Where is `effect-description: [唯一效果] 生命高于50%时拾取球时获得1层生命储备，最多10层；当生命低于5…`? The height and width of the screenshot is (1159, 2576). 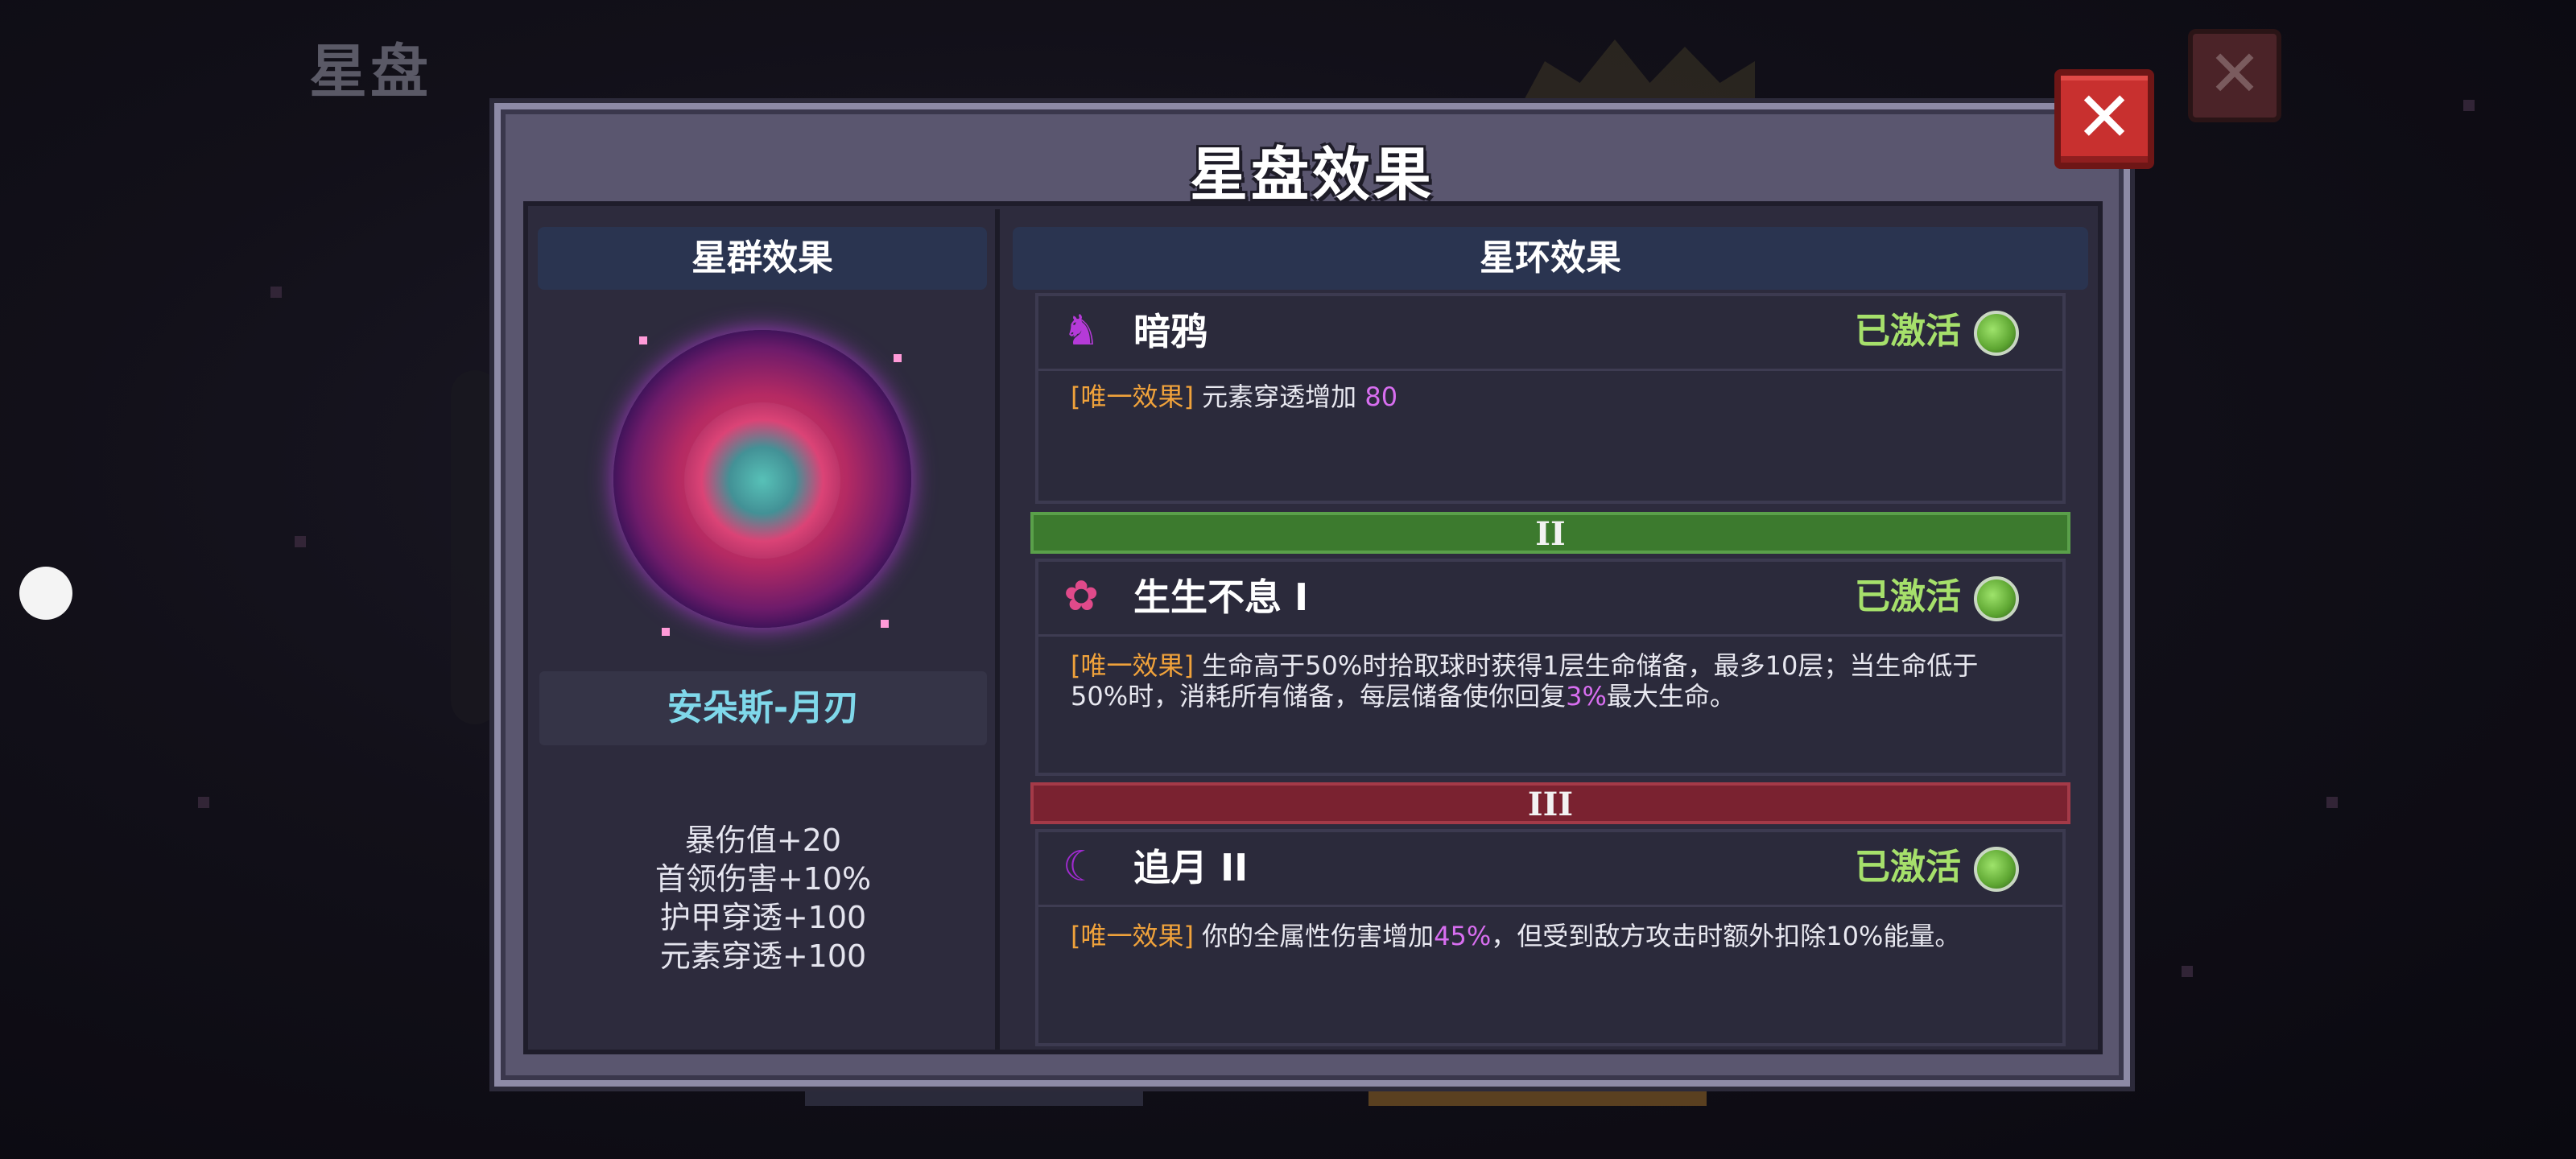 effect-description: [唯一效果] 生命高于50%时拾取球时获得1层生命储备，最多10层；当生命低于5… is located at coordinates (1552, 680).